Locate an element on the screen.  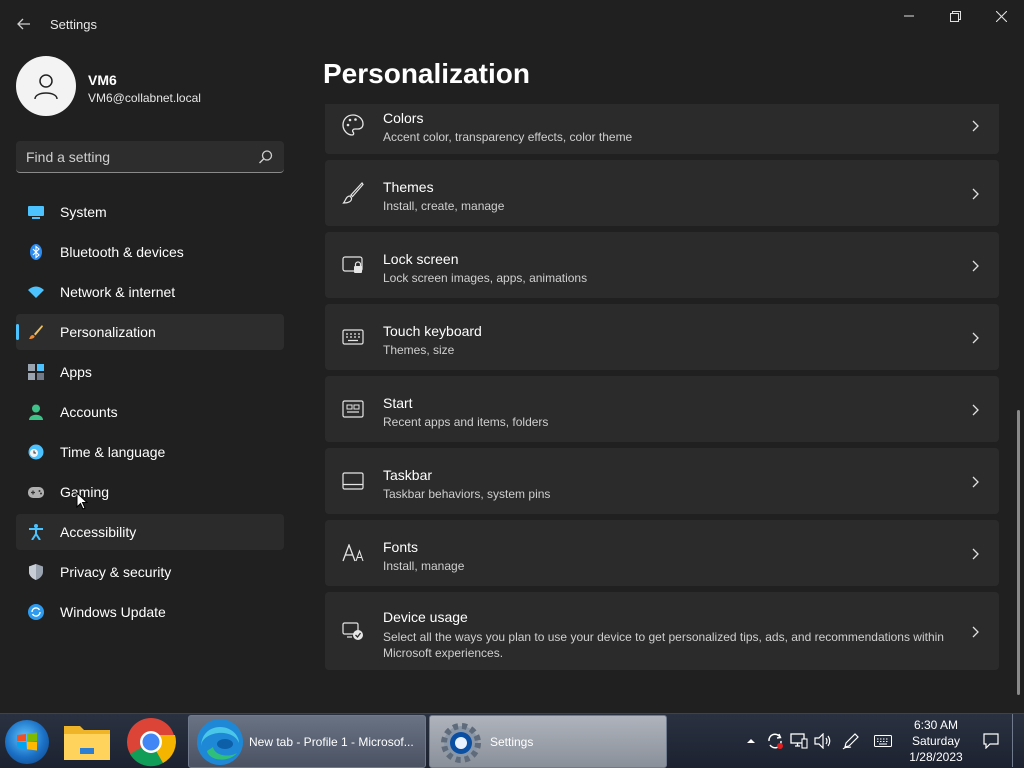
clock-date: 1/28/2023 is located at coordinates (936, 757).